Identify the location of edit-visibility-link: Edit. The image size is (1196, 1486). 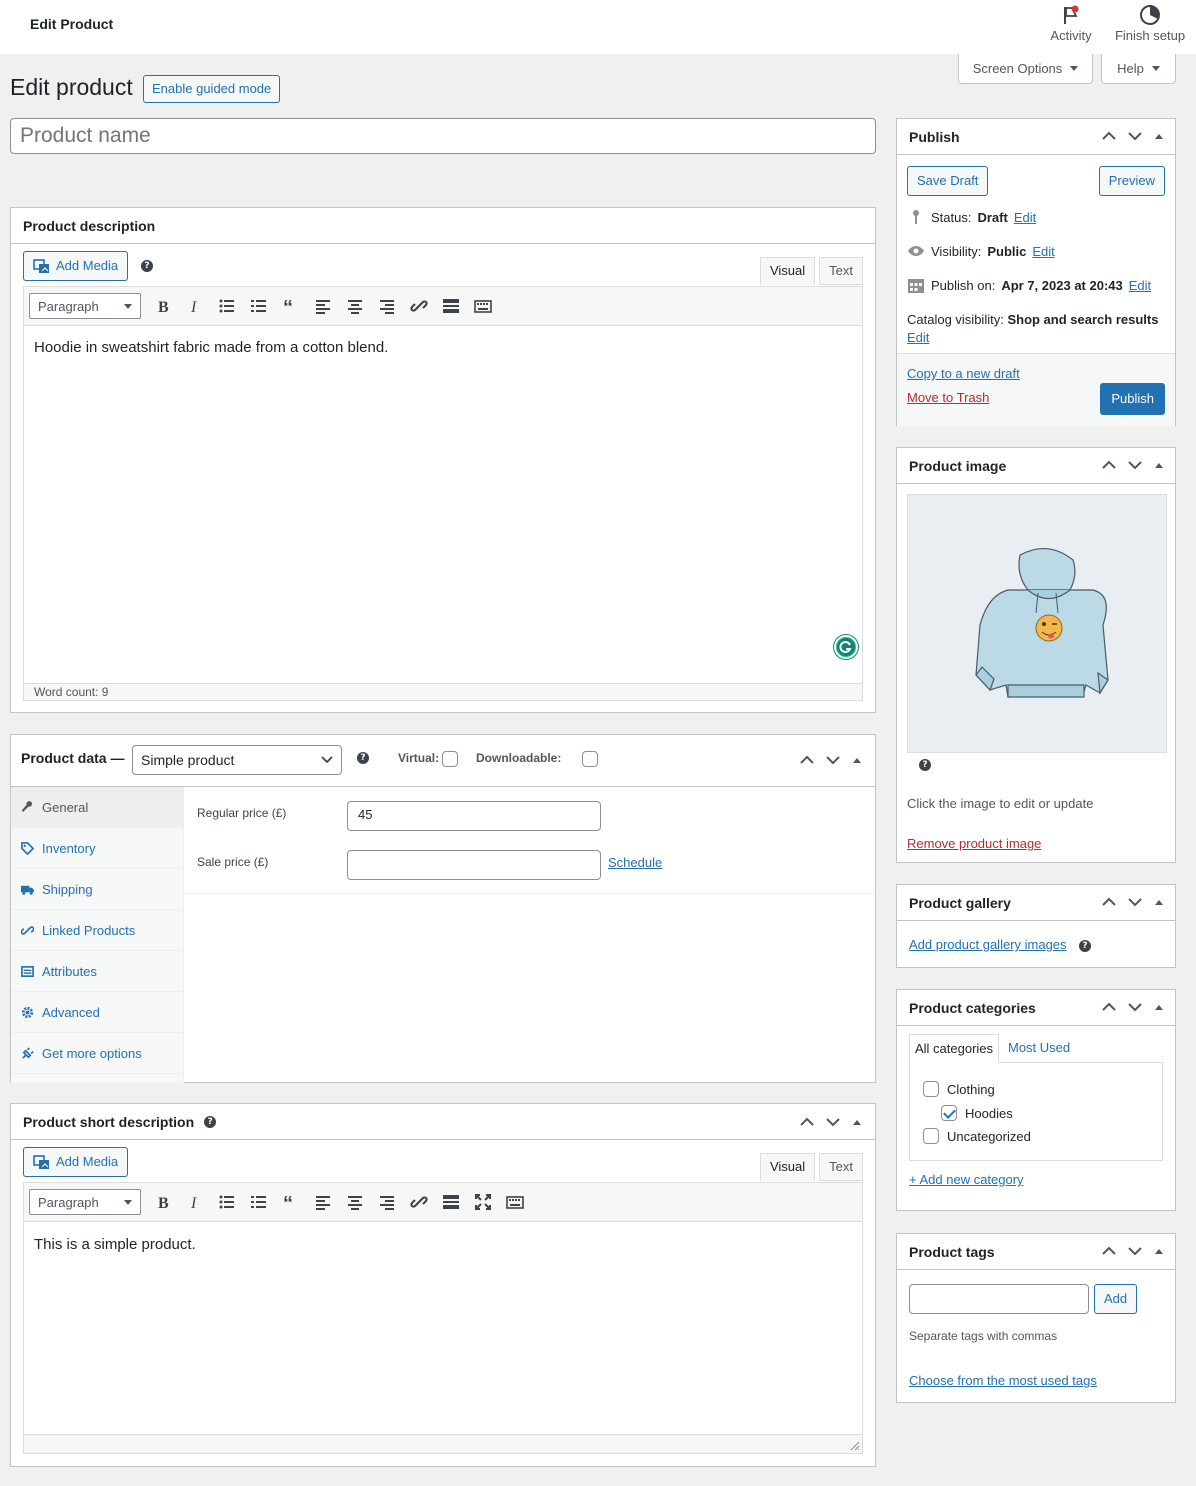
(1043, 251).